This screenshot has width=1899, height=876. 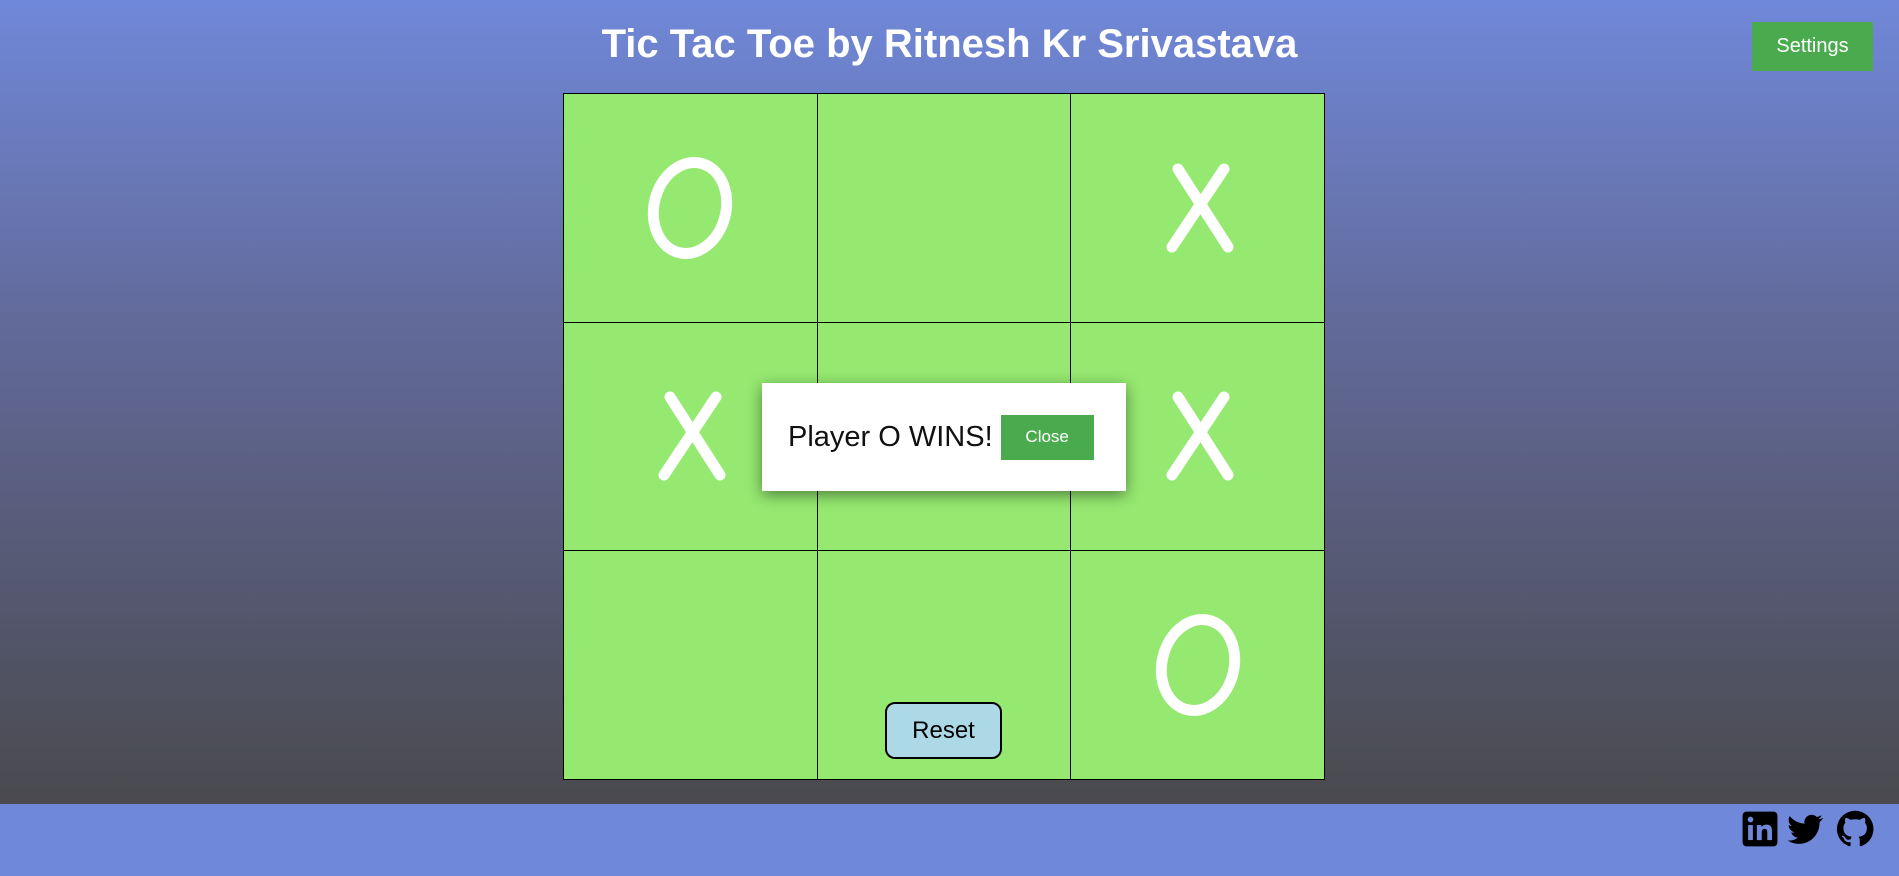 I want to click on twitter-icon, so click(x=1805, y=829).